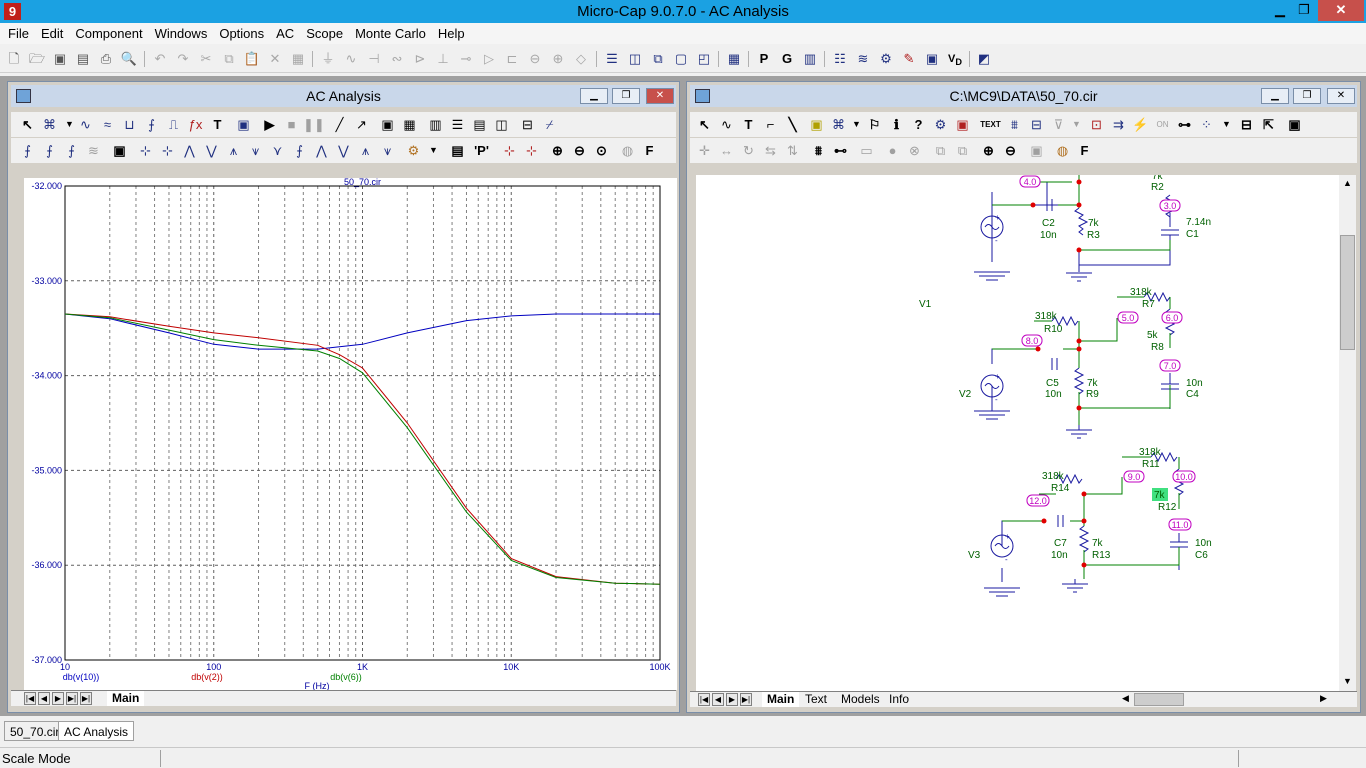 This screenshot has height=768, width=1366. Describe the element at coordinates (129, 59) in the screenshot. I see `print-preview-icon: 🔍` at that location.